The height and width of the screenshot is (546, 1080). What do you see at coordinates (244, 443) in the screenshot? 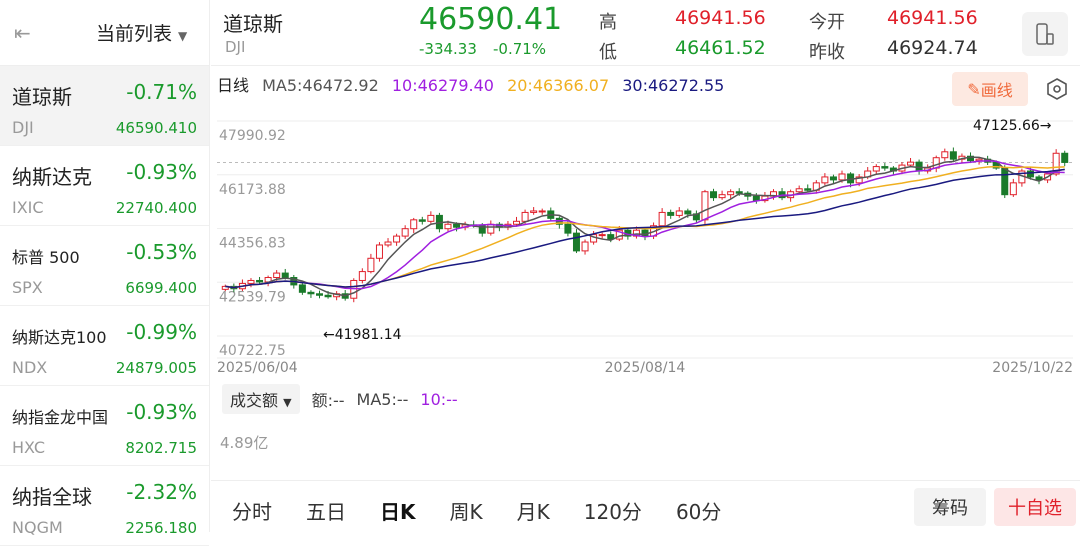
I see `volume-axis-label: 4.89亿` at bounding box center [244, 443].